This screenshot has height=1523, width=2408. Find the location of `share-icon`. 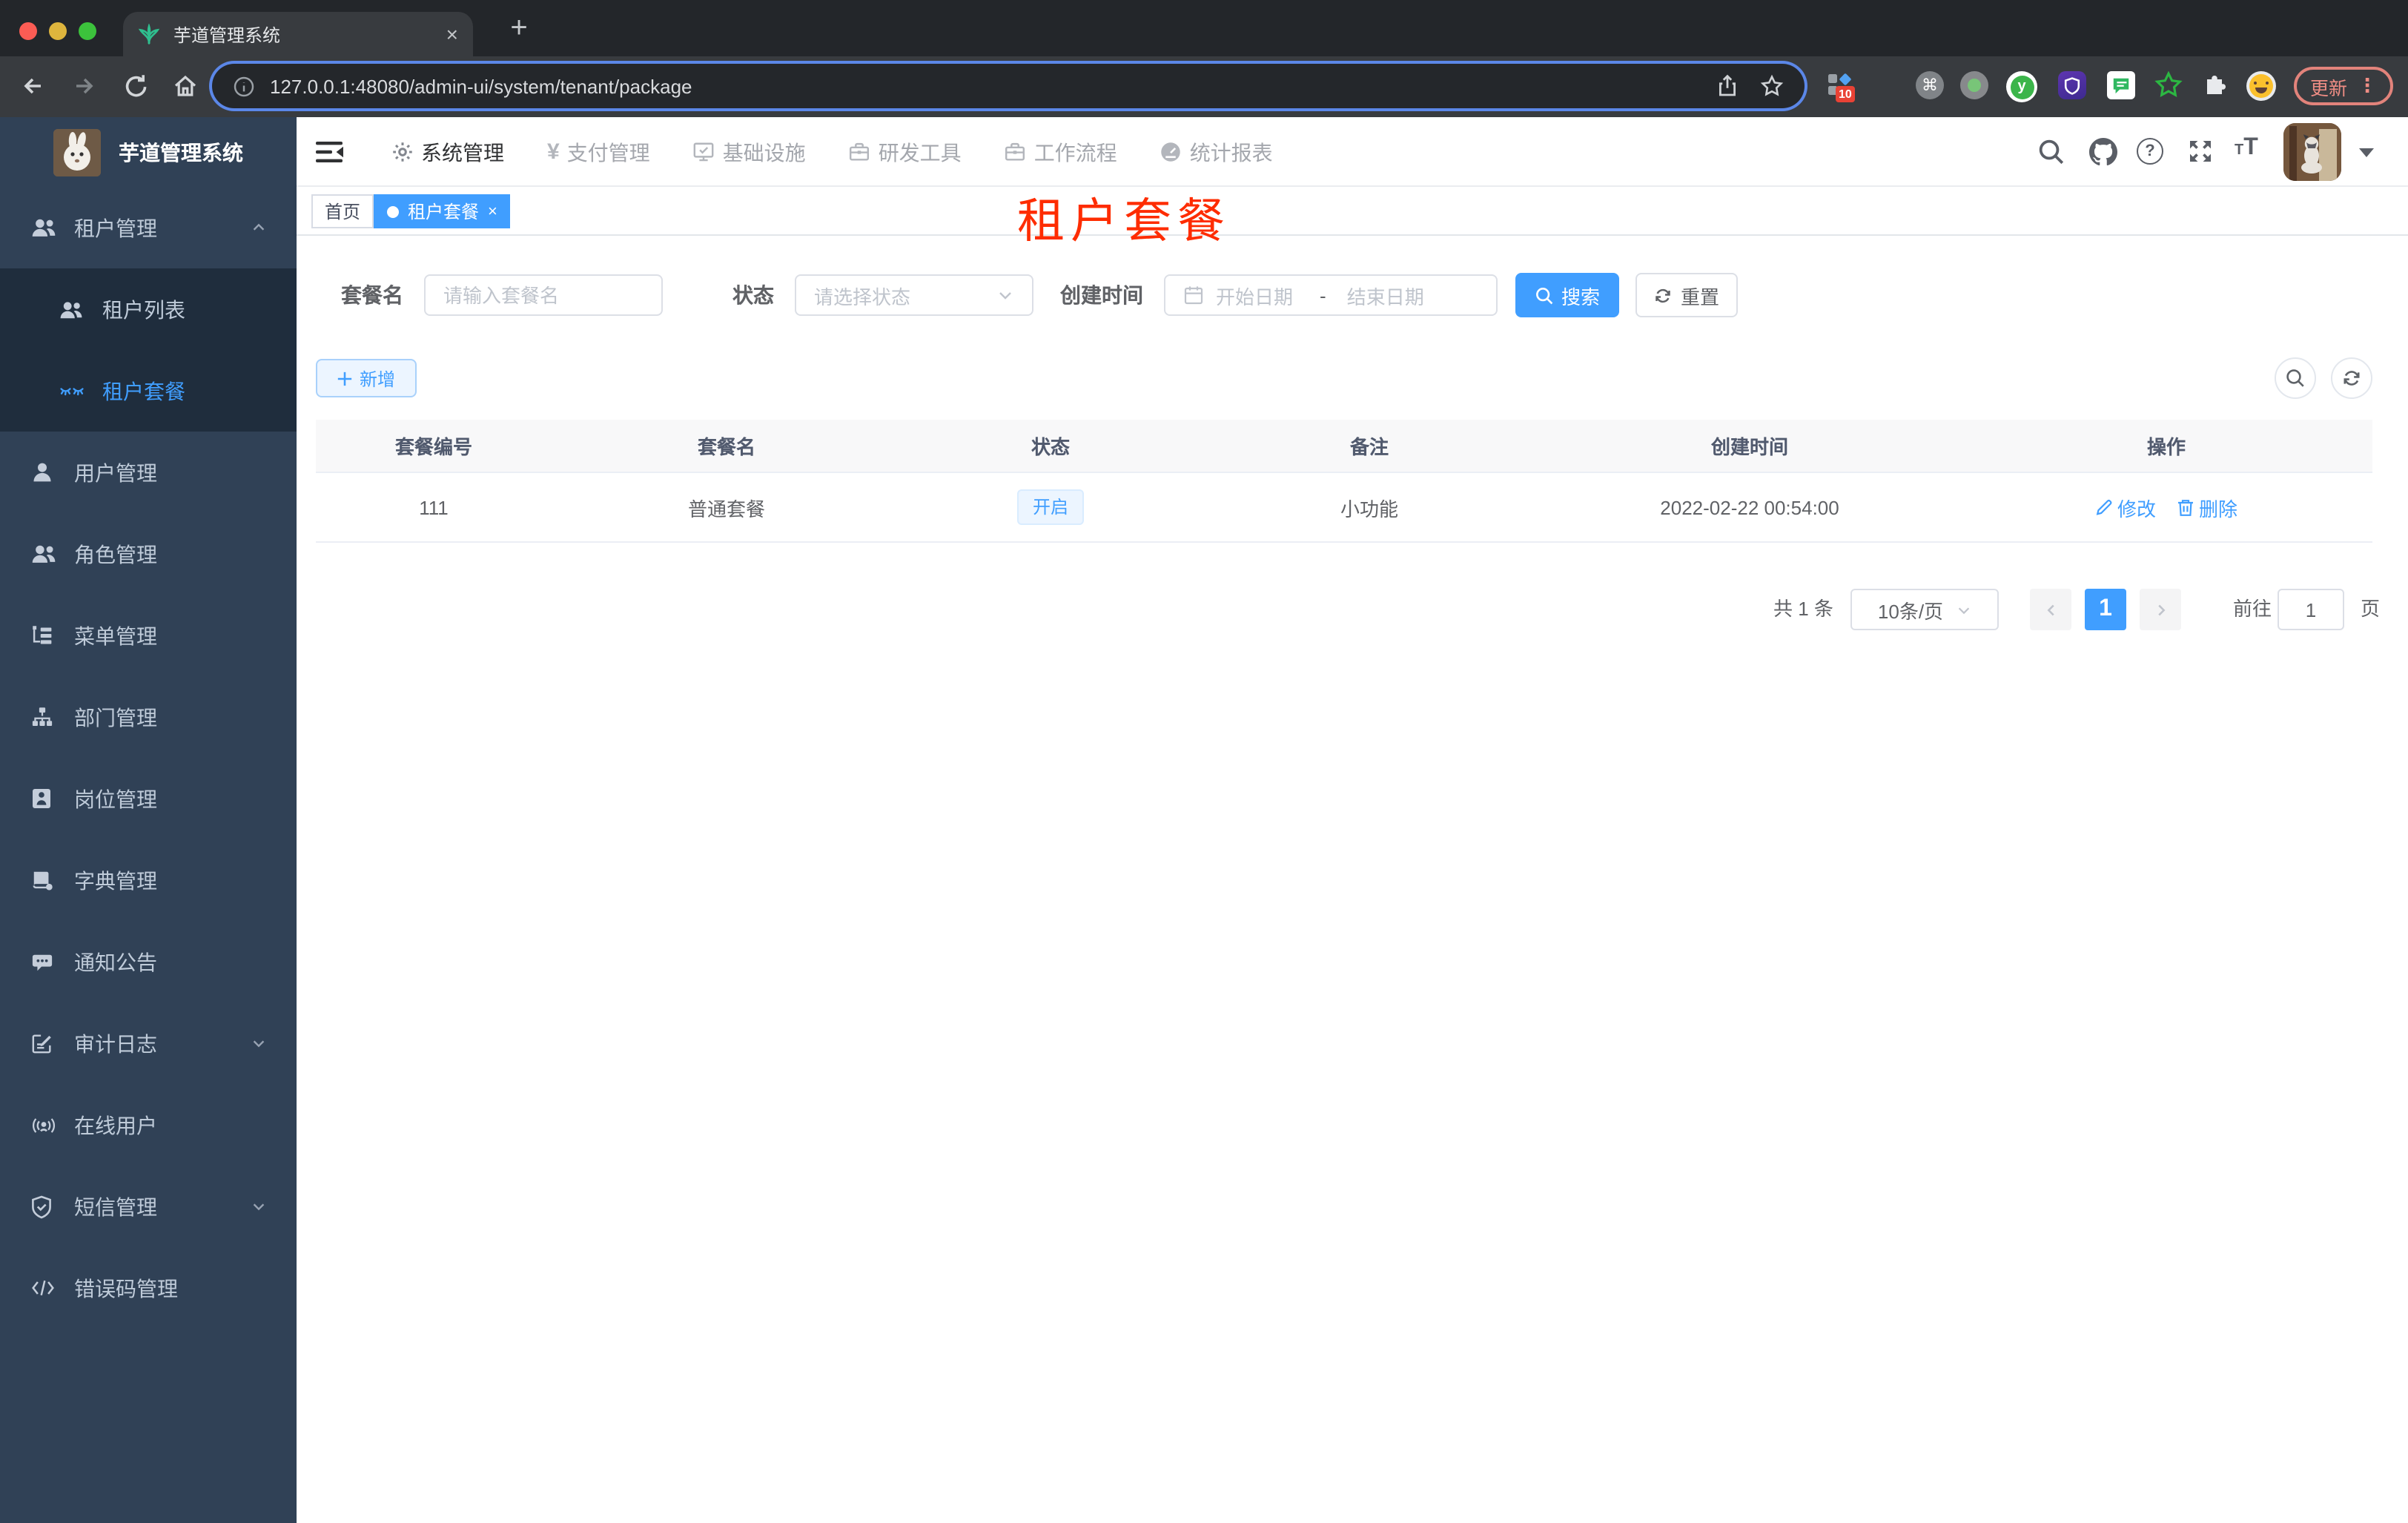

share-icon is located at coordinates (1727, 86).